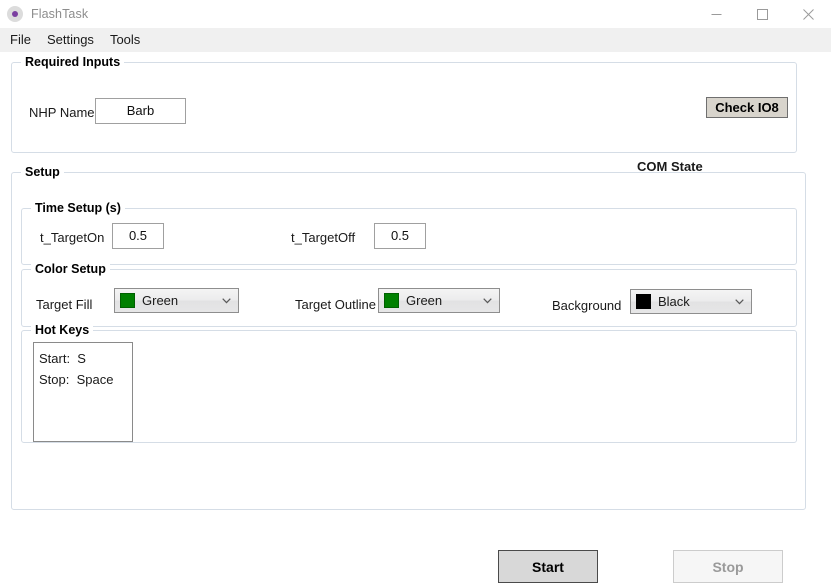 The image size is (831, 587). Describe the element at coordinates (335, 304) in the screenshot. I see `target-outline-label: Target Outline` at that location.